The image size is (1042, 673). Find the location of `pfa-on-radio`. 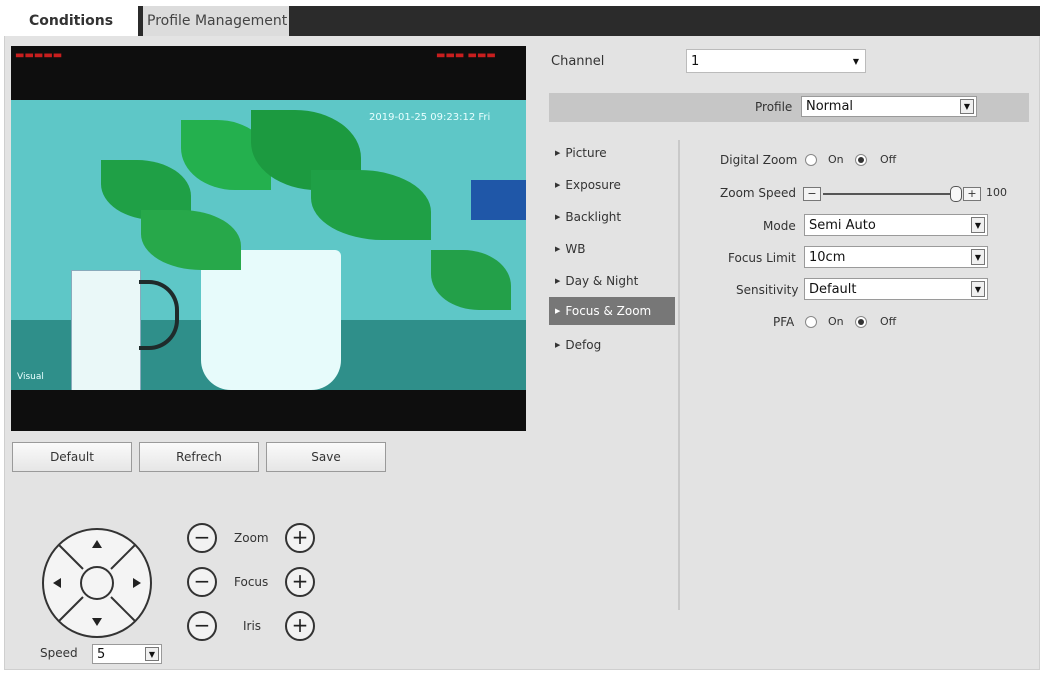

pfa-on-radio is located at coordinates (811, 322).